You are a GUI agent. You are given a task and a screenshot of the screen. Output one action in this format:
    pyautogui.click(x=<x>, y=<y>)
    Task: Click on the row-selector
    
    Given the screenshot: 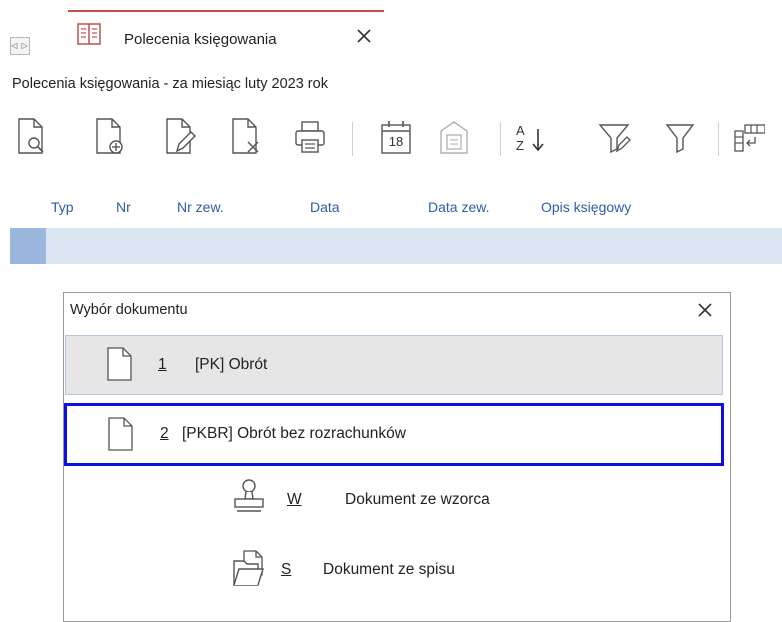 What is the action you would take?
    pyautogui.click(x=28, y=246)
    